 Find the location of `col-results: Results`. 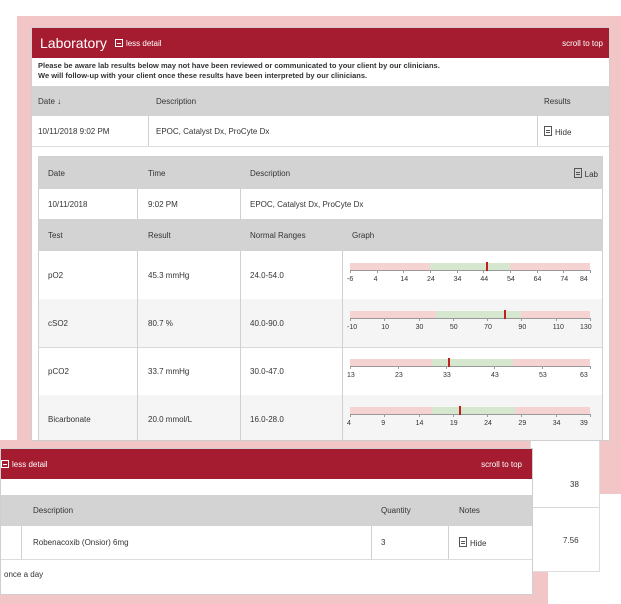

col-results: Results is located at coordinates (557, 101).